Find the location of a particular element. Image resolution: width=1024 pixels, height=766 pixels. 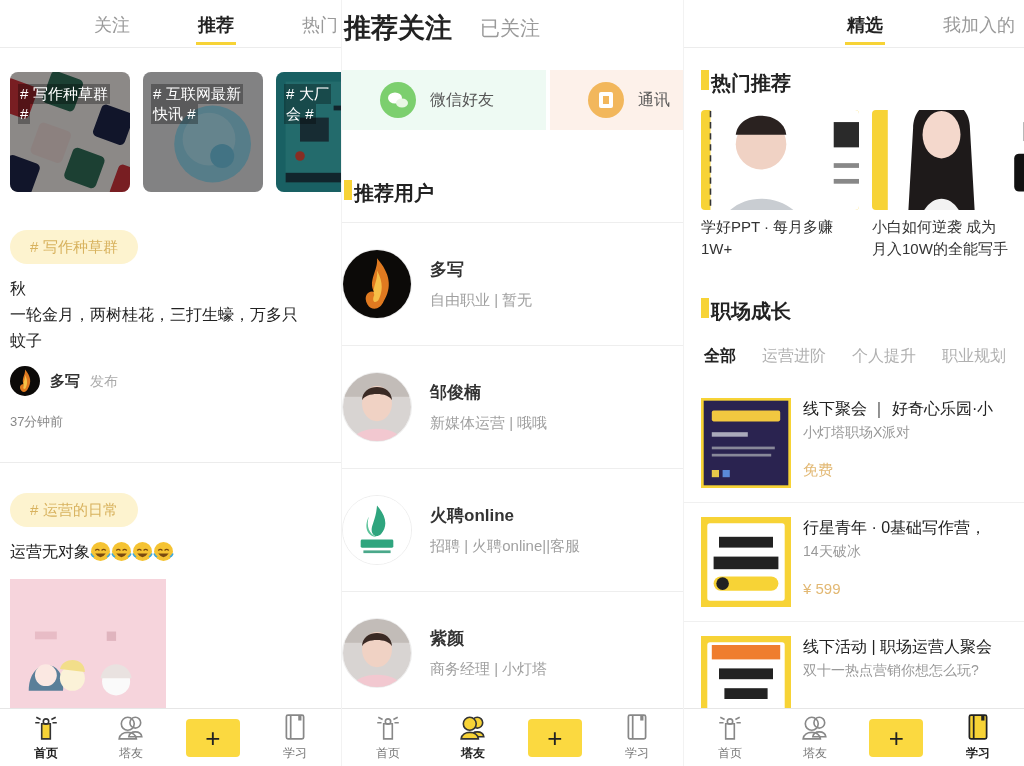

course-title: 小白如何逆袭 成为 is located at coordinates (935, 227).